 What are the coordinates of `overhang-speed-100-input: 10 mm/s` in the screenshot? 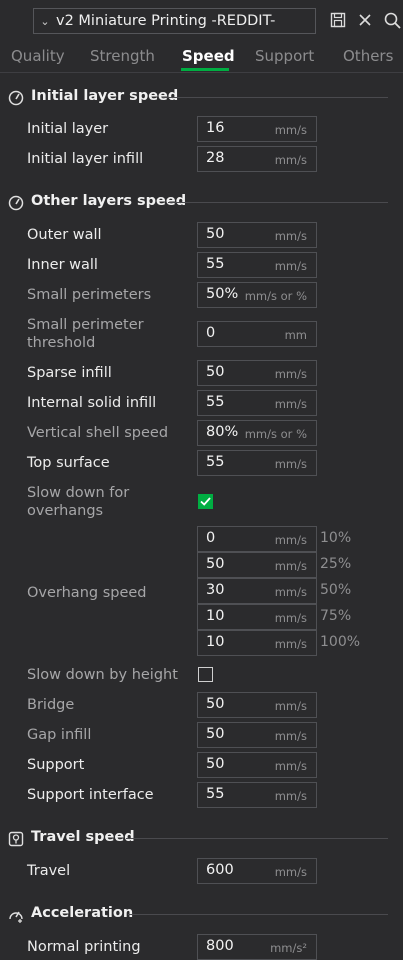 It's located at (257, 643).